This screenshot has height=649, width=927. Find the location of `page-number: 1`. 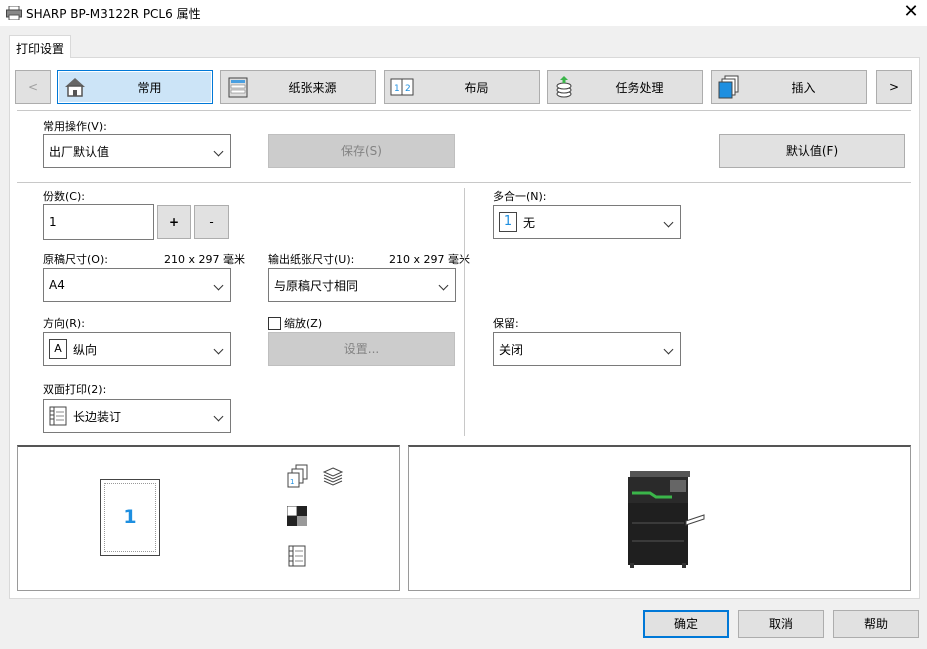

page-number: 1 is located at coordinates (130, 517).